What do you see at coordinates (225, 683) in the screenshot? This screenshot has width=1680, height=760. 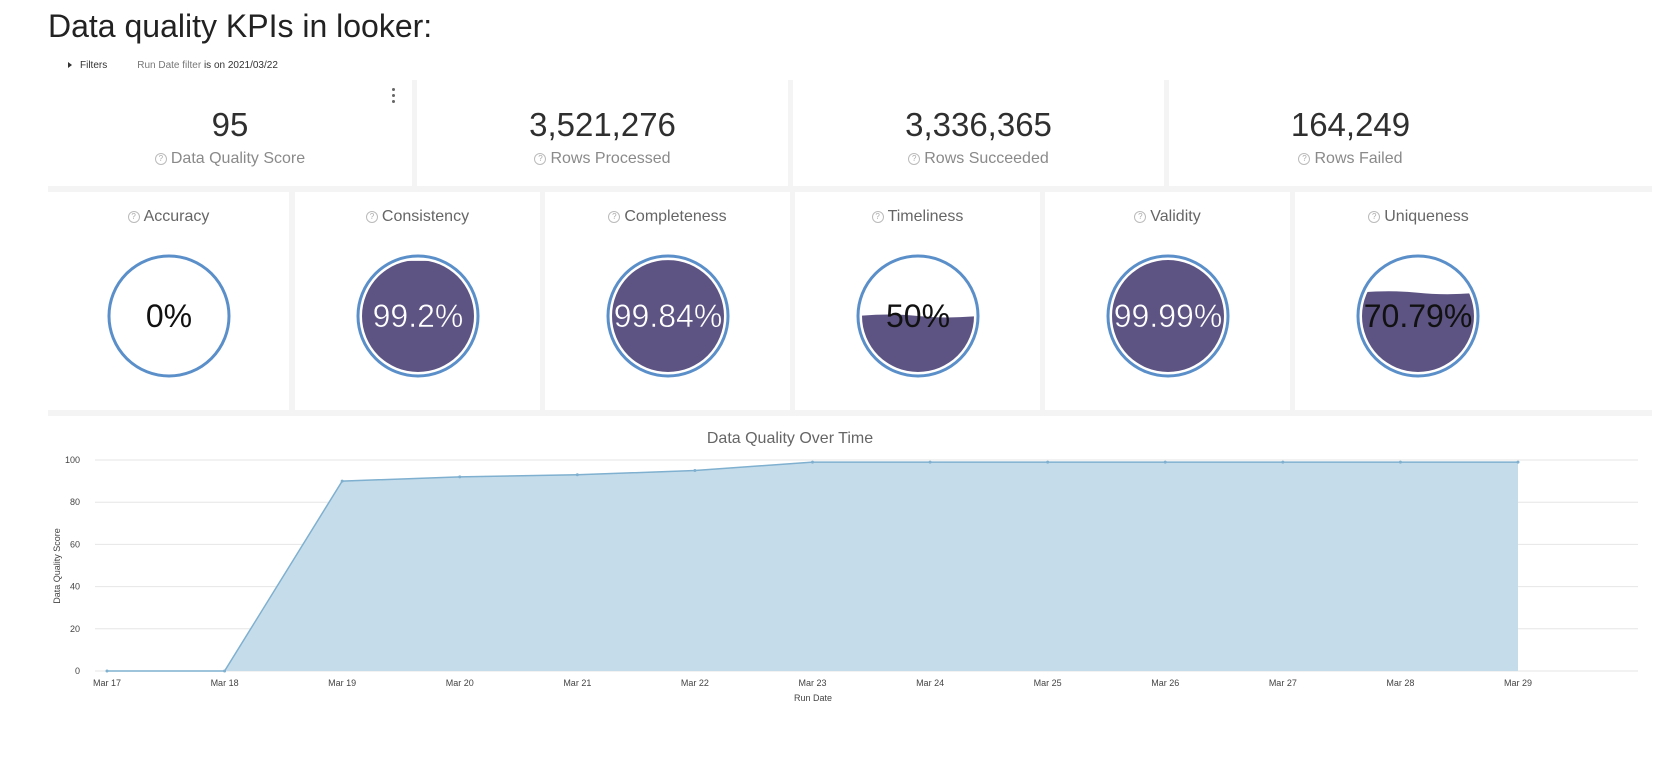 I see `x-tick-label: Mar 18` at bounding box center [225, 683].